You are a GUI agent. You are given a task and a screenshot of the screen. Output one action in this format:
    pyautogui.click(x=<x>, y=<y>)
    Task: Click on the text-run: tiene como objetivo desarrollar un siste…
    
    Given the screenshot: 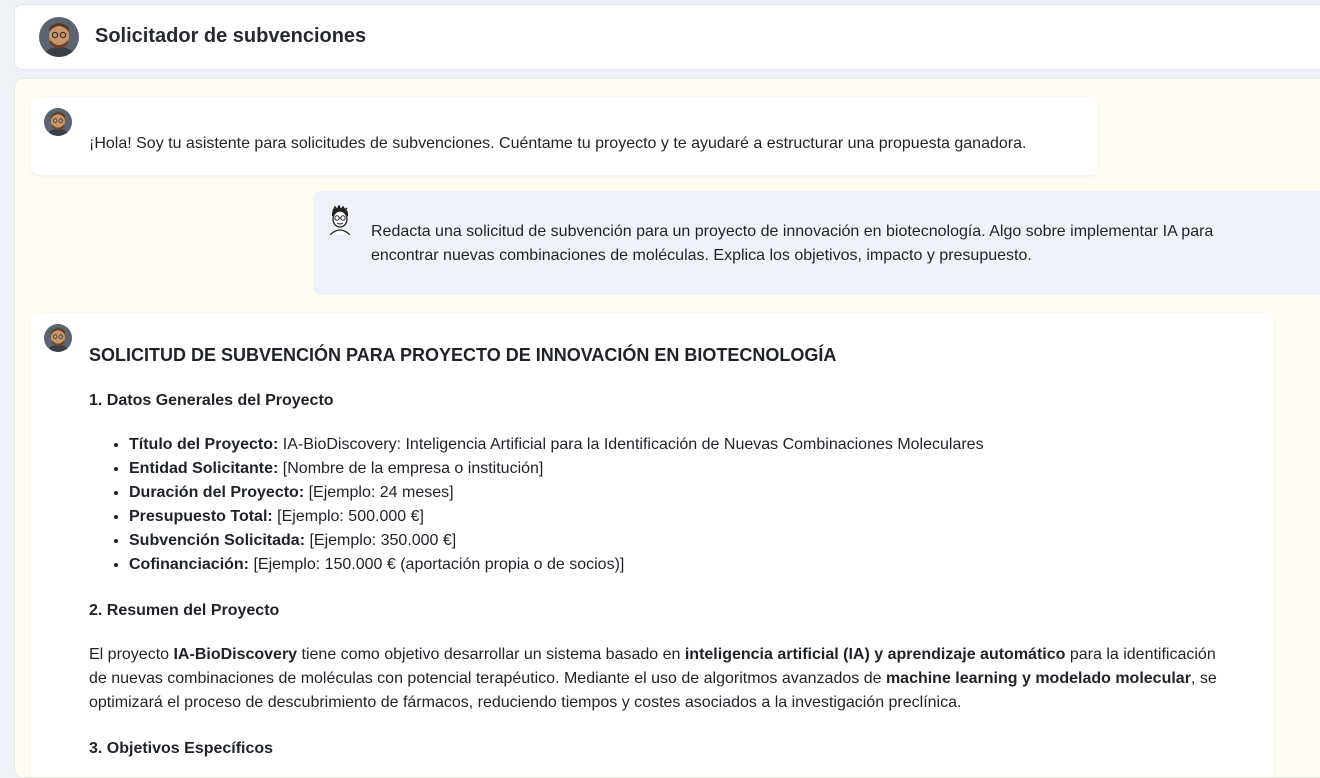 What is the action you would take?
    pyautogui.click(x=491, y=654)
    